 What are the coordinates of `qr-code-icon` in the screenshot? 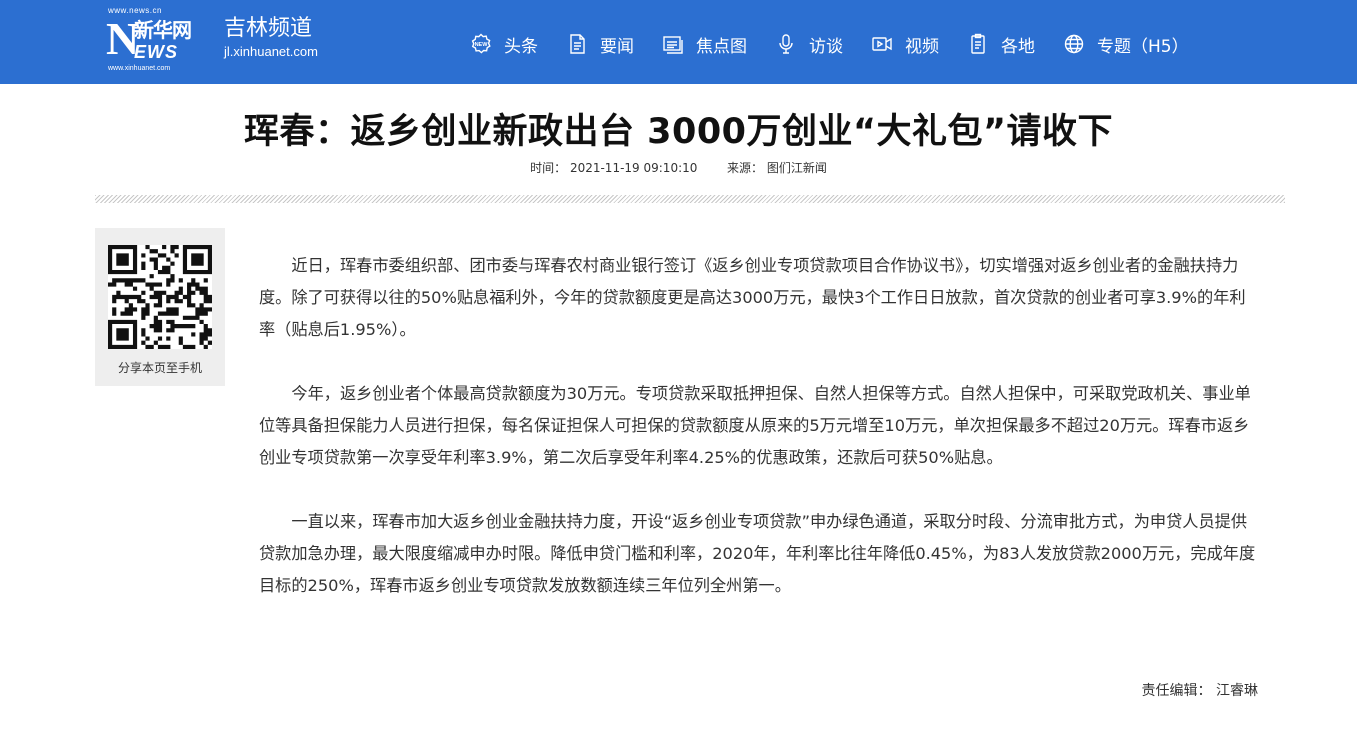 It's located at (160, 297).